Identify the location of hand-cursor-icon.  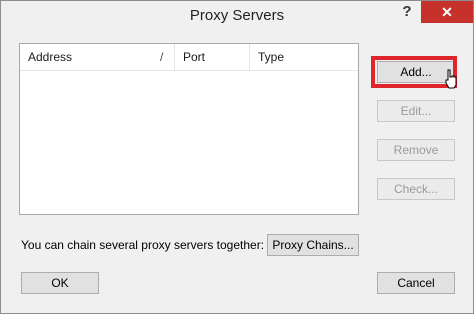
(451, 79).